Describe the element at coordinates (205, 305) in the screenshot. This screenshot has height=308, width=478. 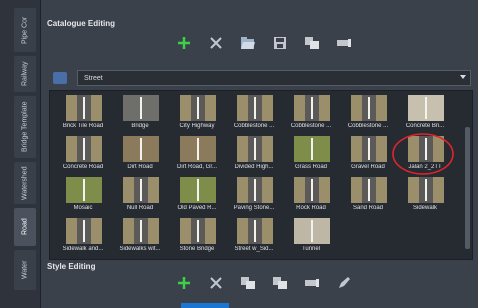
I see `active-indicator` at that location.